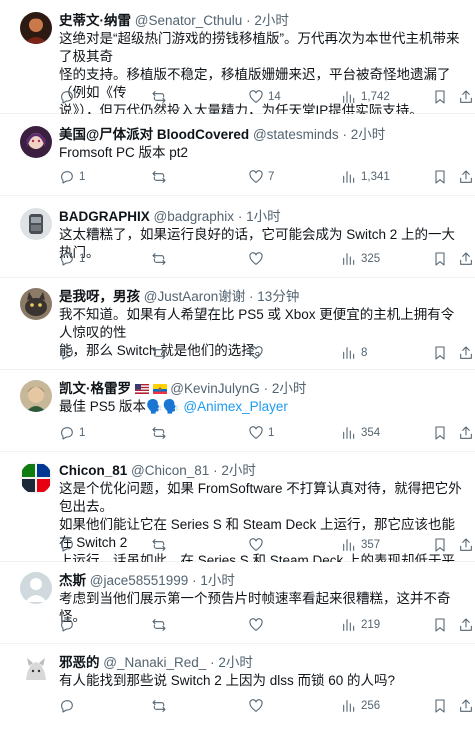  Describe the element at coordinates (296, 134) in the screenshot. I see `user-handle: @statesminds` at that location.